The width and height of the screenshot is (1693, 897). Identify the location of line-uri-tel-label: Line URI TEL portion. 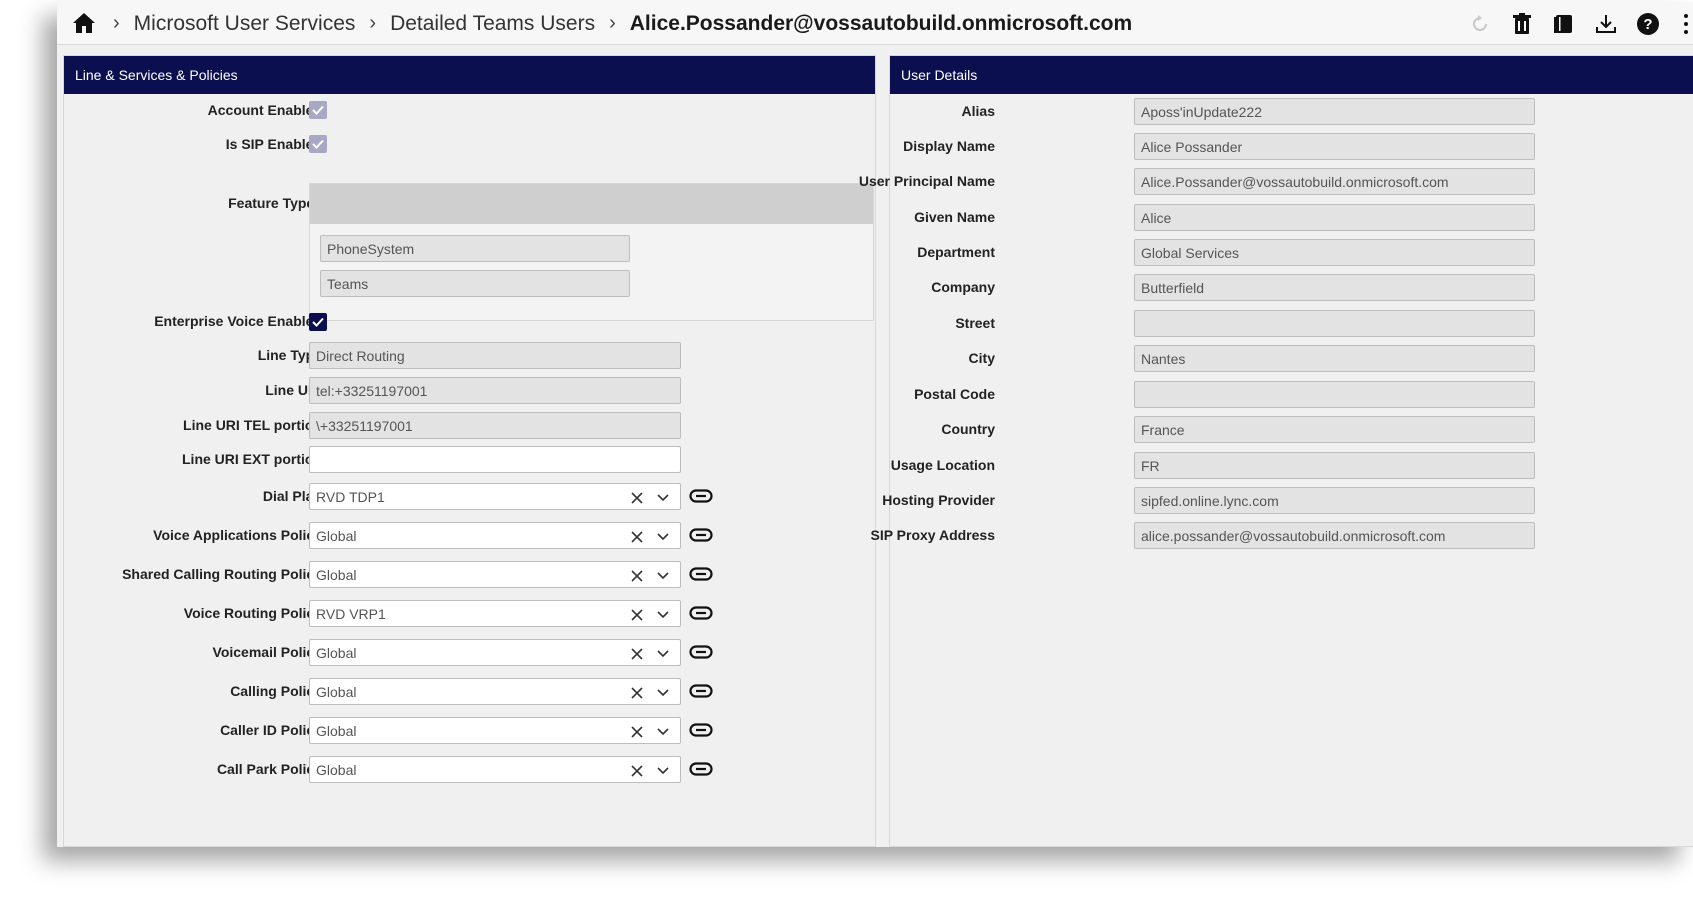
(252, 425).